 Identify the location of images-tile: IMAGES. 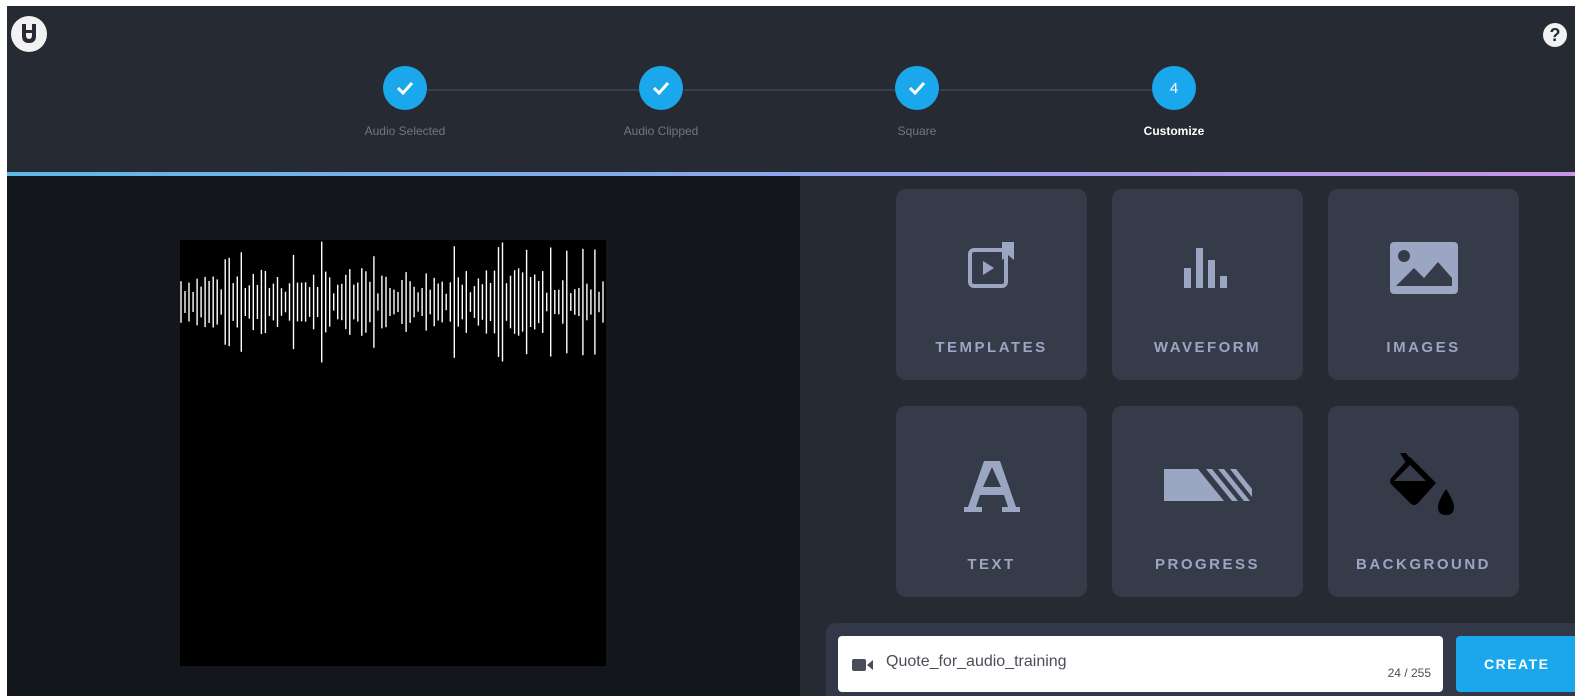
(1423, 284).